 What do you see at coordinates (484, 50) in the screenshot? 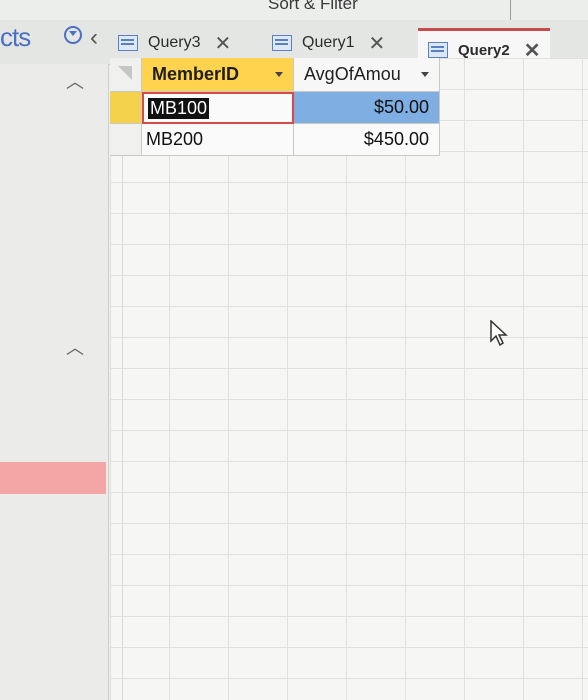
I see `tab-label: Query2` at bounding box center [484, 50].